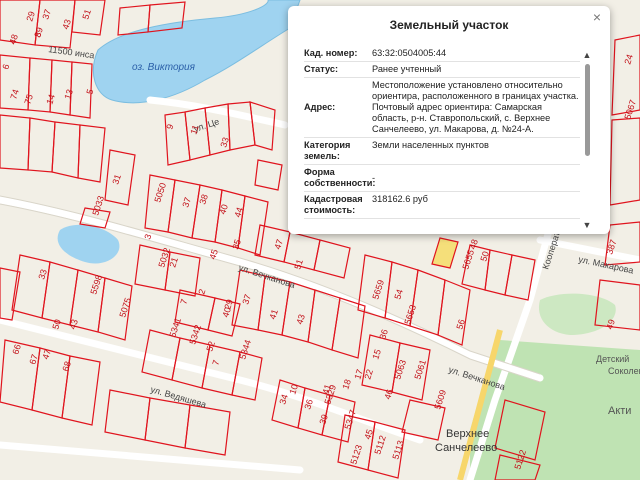 The image size is (640, 480). Describe the element at coordinates (619, 411) in the screenshot. I see `poi-label-3: Акти` at that location.